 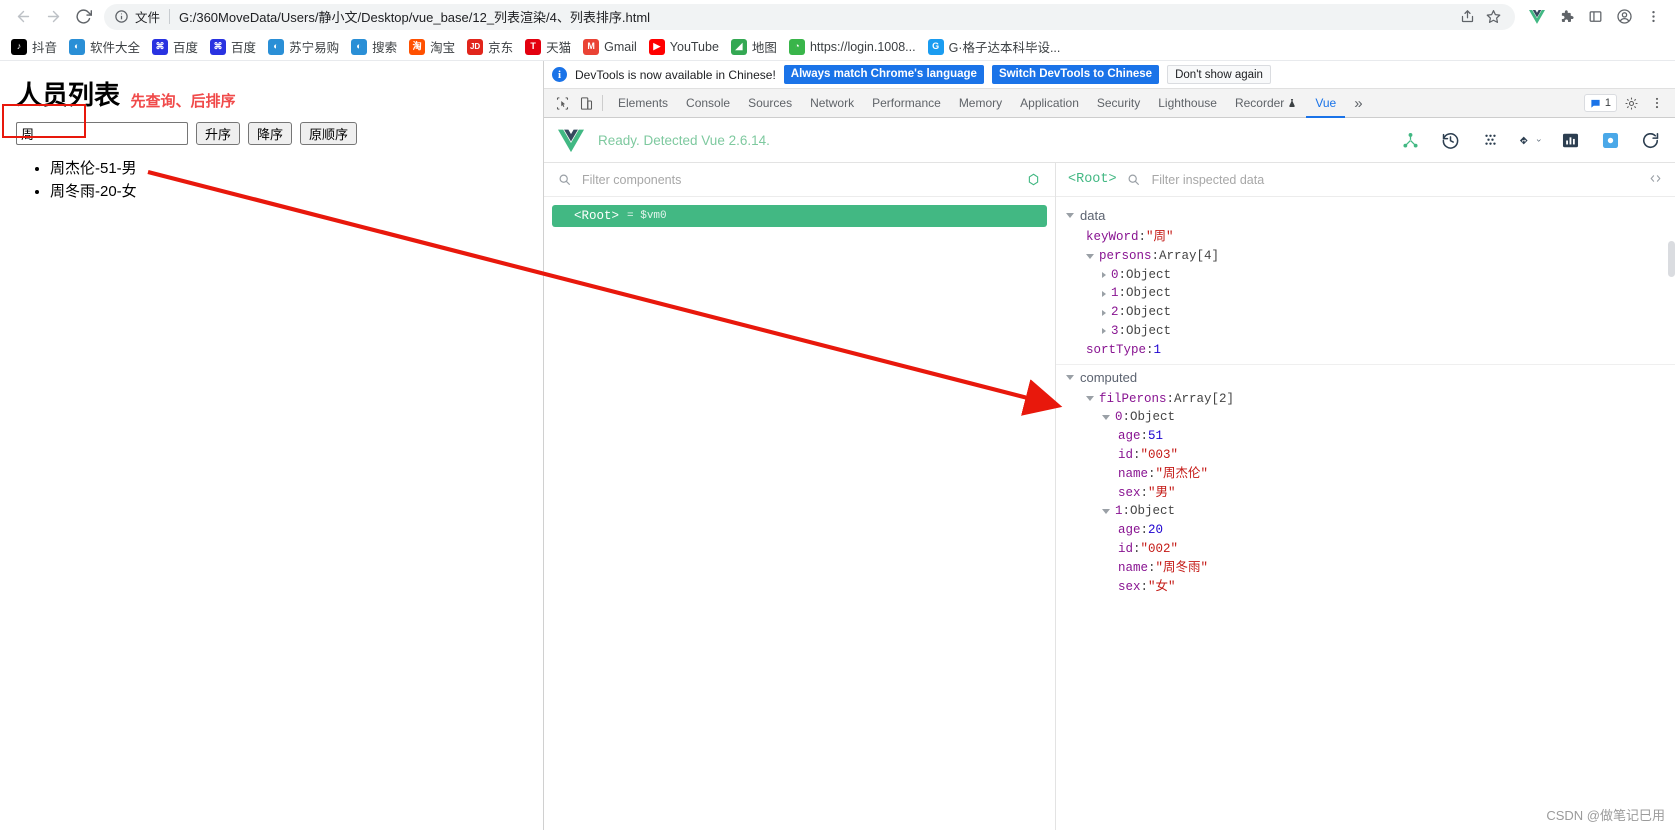 I want to click on sort-original-button: 原顺序, so click(x=329, y=133).